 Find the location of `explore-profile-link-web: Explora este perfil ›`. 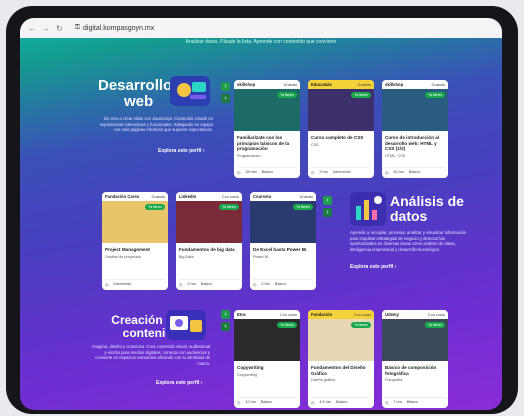

explore-profile-link-web: Explora este perfil › is located at coordinates (181, 151).